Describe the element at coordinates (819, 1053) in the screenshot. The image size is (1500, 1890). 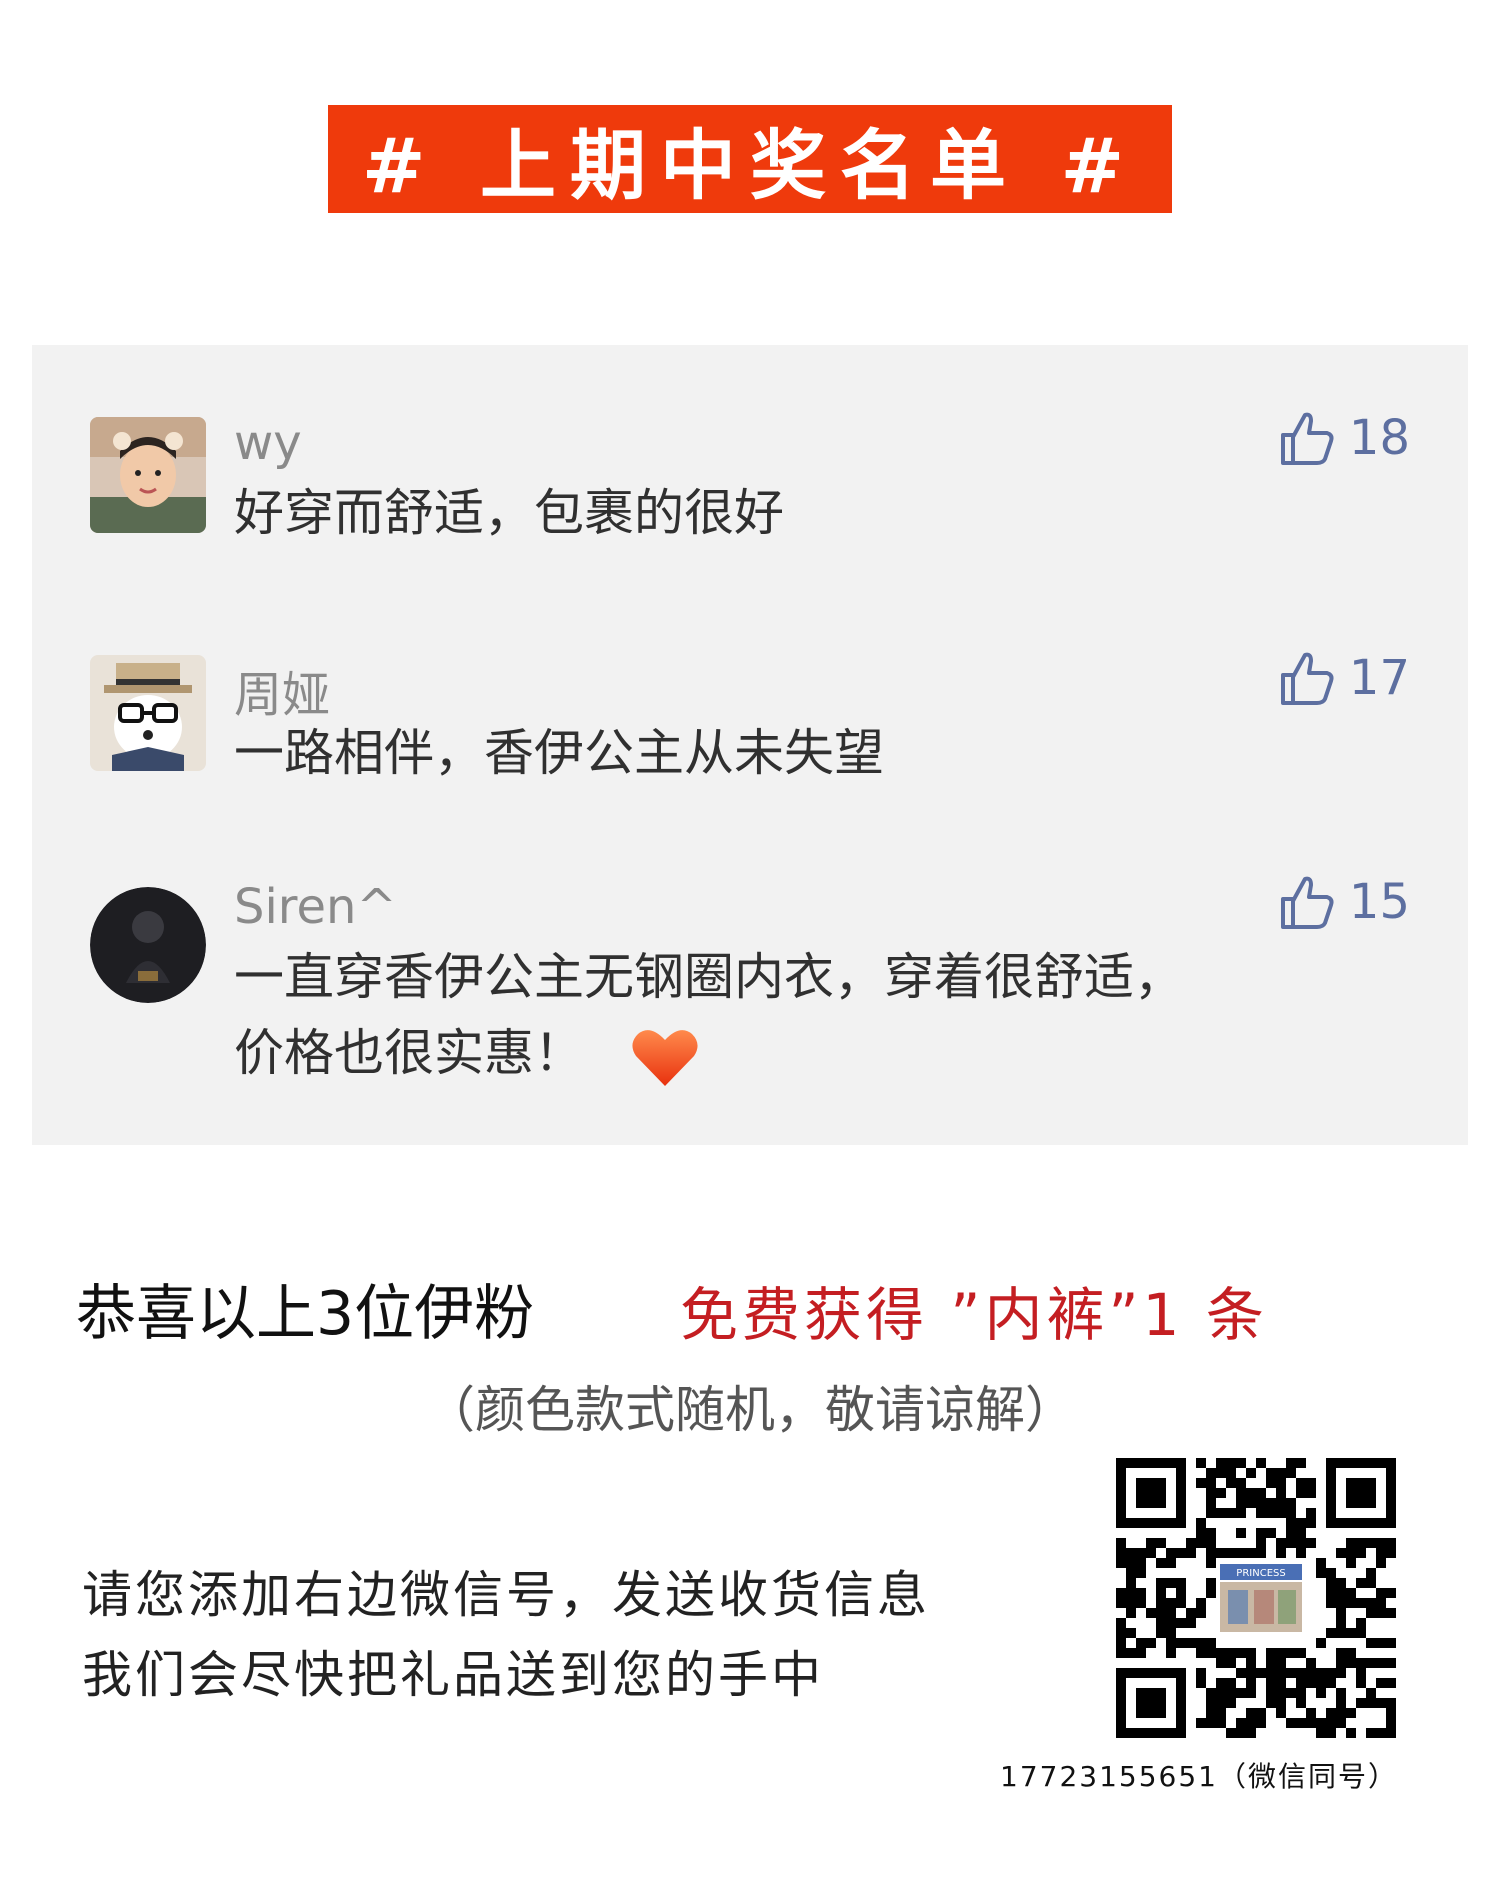
I see `comment-text-line: 价格也很实惠！` at that location.